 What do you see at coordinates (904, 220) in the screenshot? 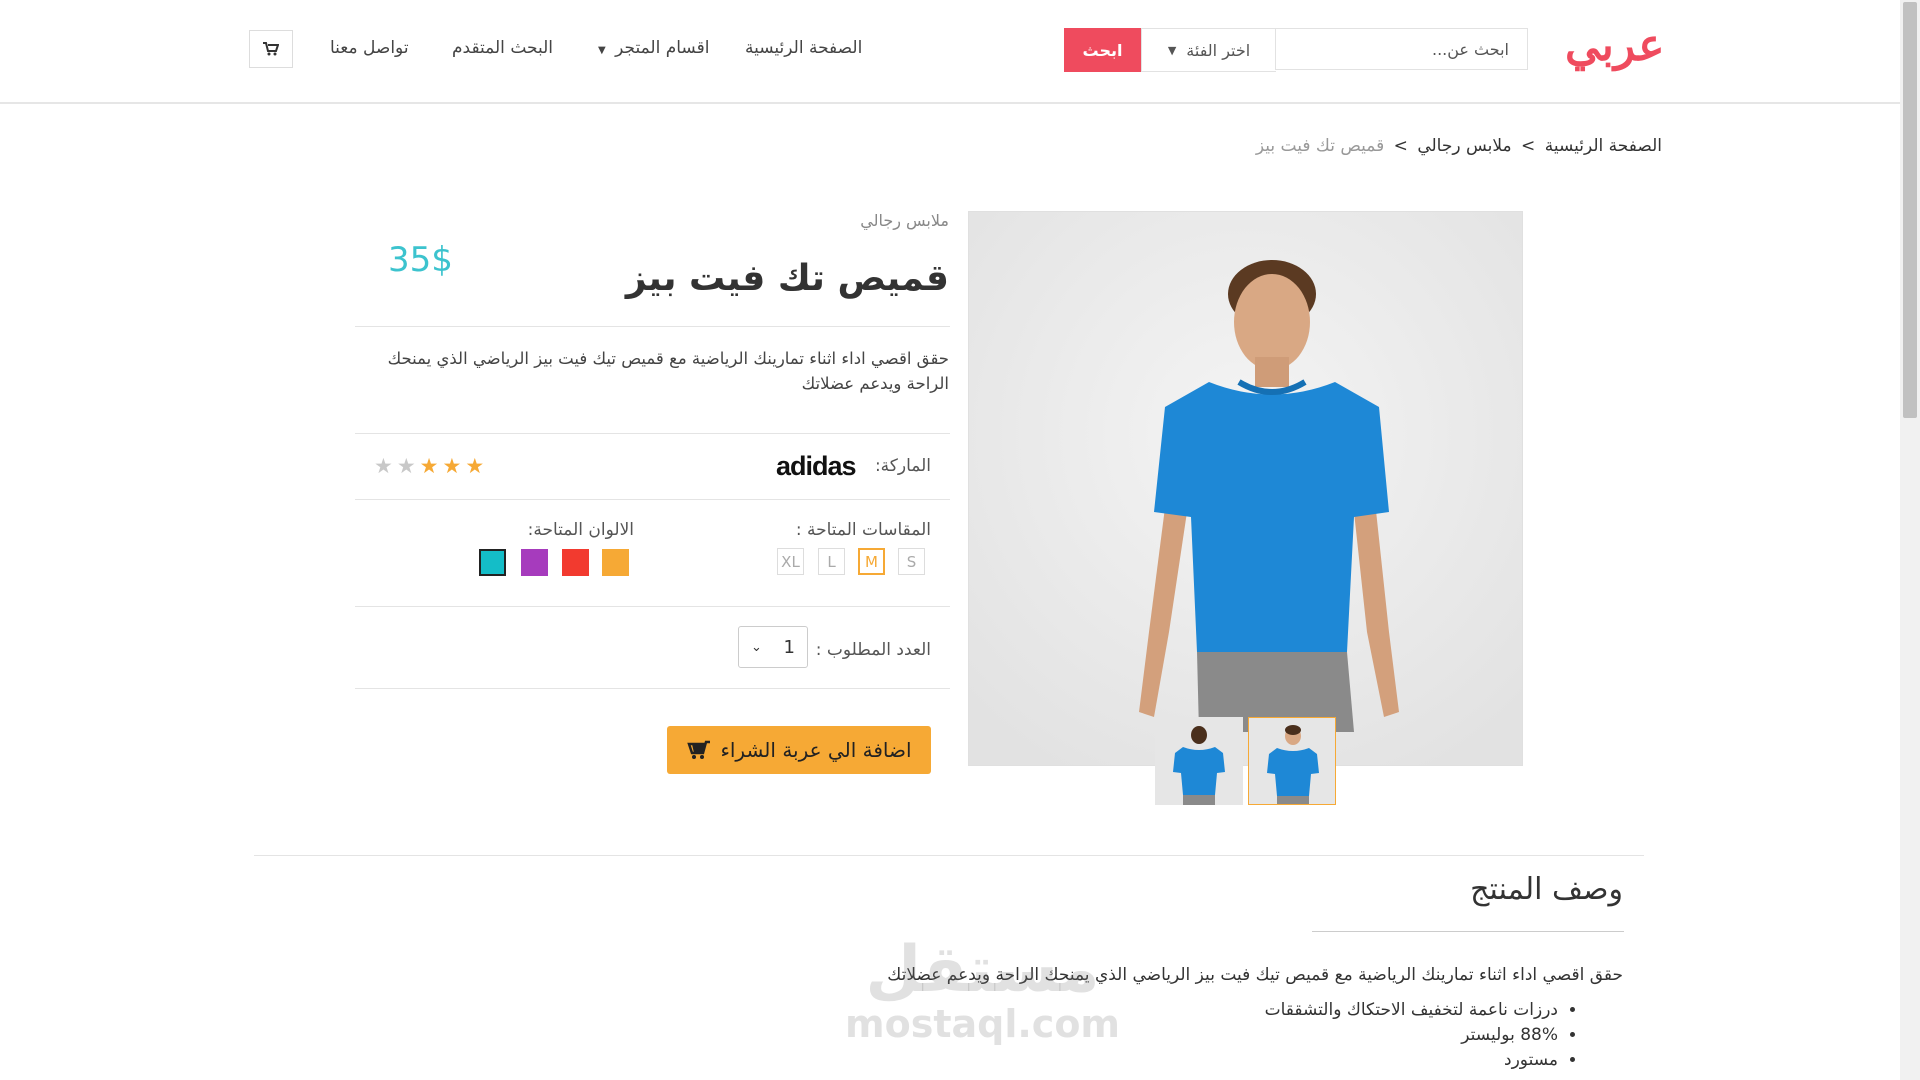
I see `product-category: ملابس رجالي` at bounding box center [904, 220].